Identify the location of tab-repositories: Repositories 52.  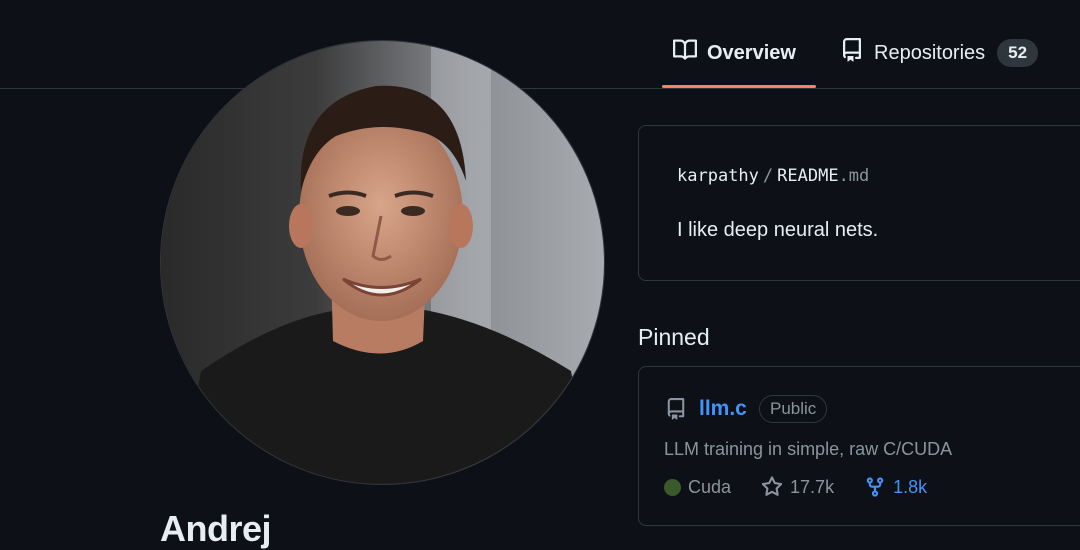
(939, 53).